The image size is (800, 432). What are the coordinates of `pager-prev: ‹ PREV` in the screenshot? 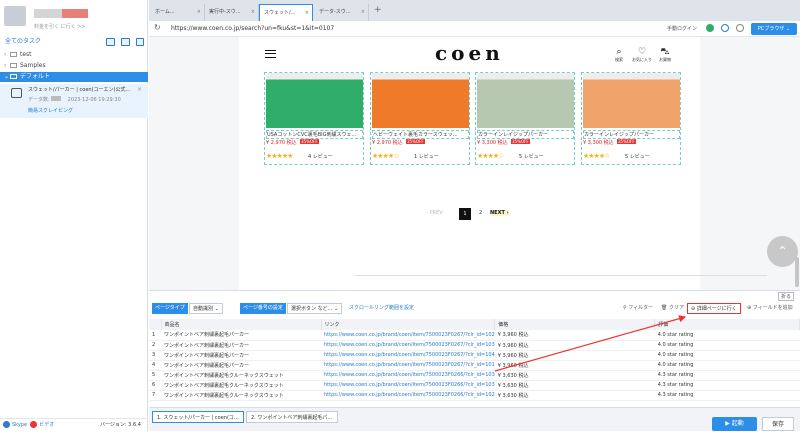 It's located at (434, 213).